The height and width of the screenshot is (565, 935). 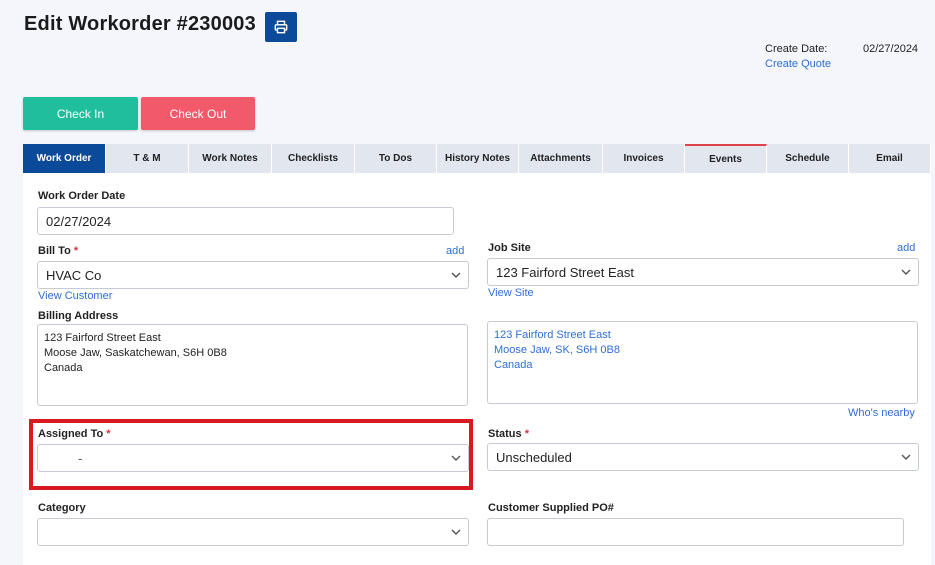 I want to click on bill-to-value: HVAC Co, so click(x=74, y=275).